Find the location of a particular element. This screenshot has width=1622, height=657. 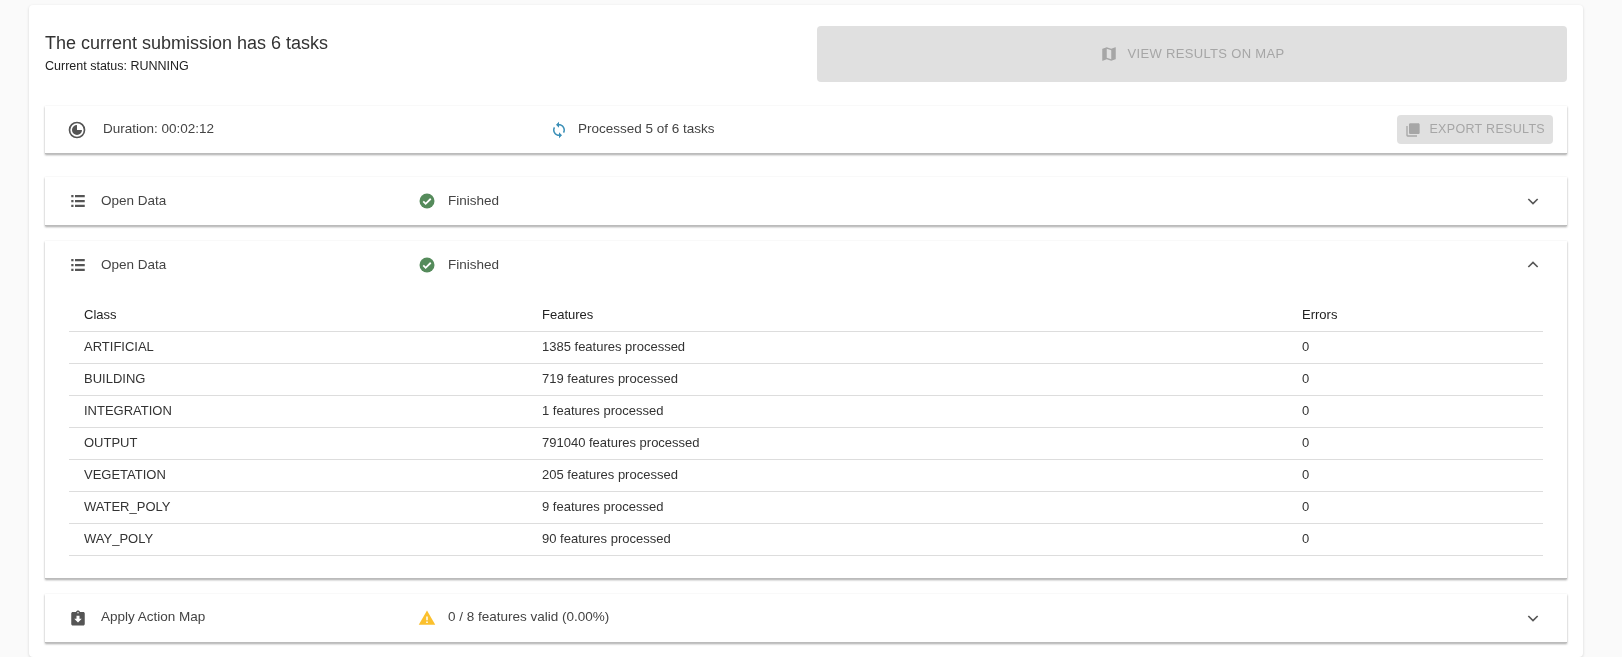

task-status: 0 / 8 features valid (0.00%) is located at coordinates (529, 617).